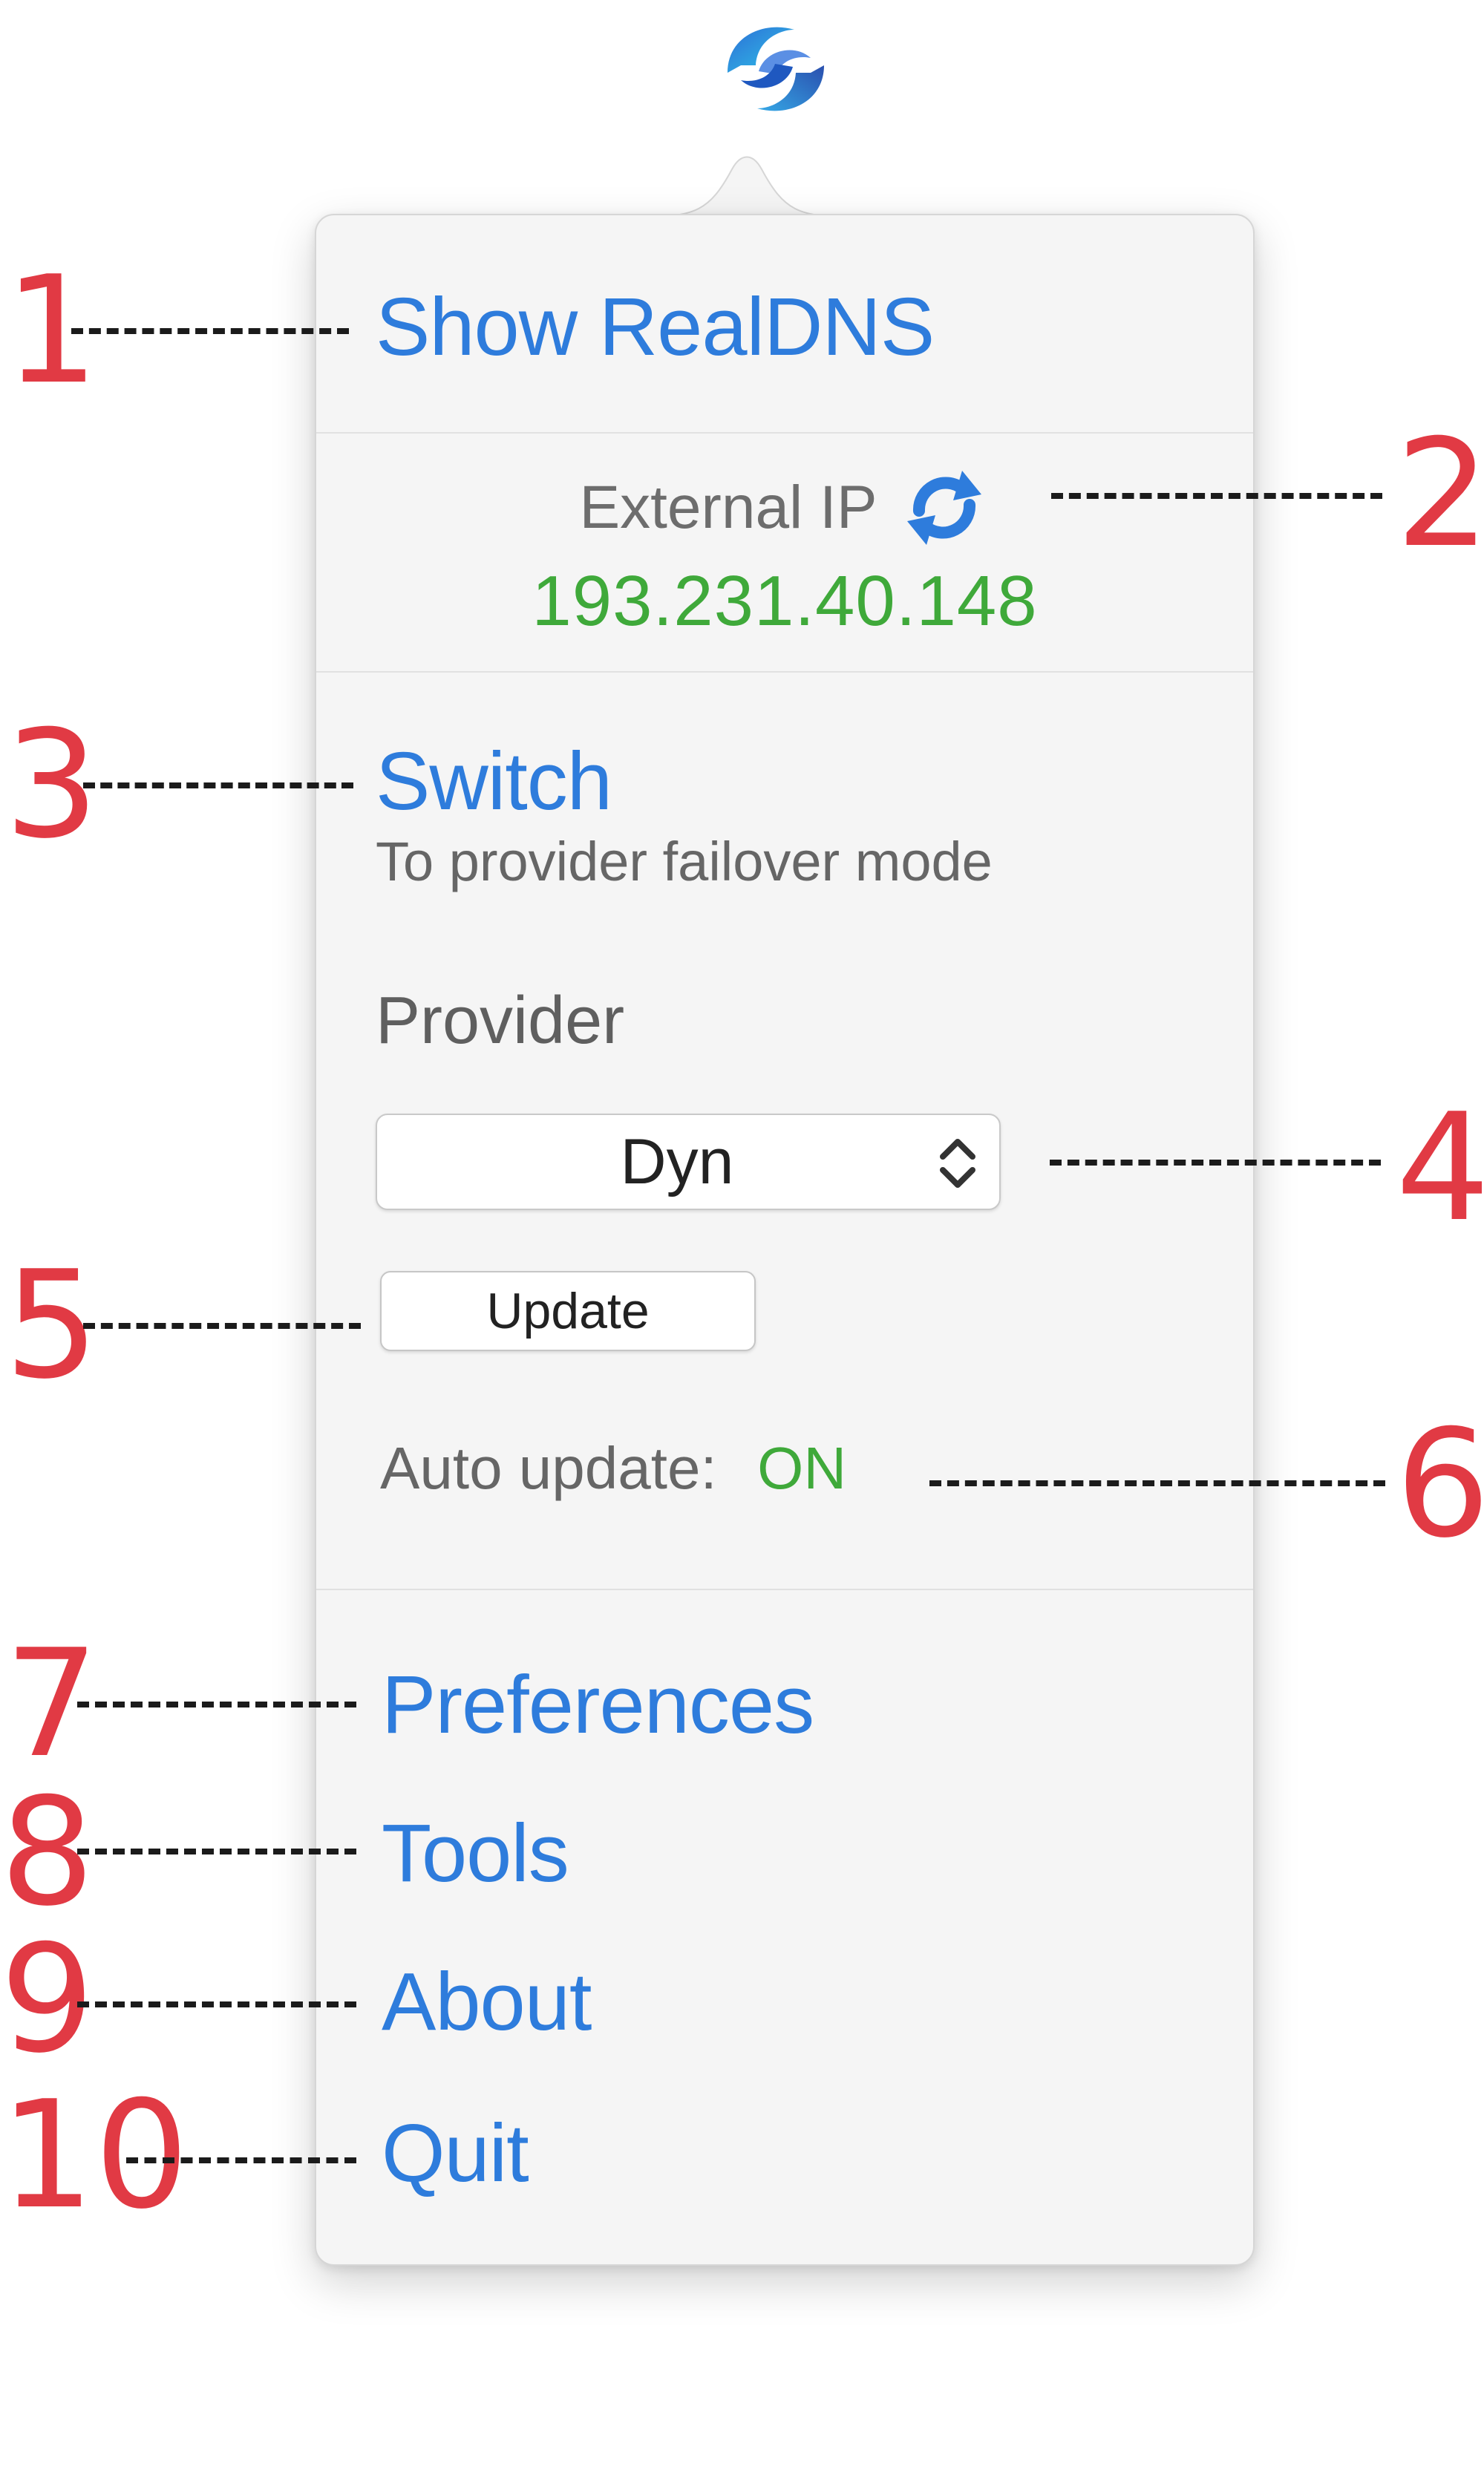 This screenshot has height=2487, width=1484. Describe the element at coordinates (455, 2153) in the screenshot. I see `quit-link: Quit` at that location.